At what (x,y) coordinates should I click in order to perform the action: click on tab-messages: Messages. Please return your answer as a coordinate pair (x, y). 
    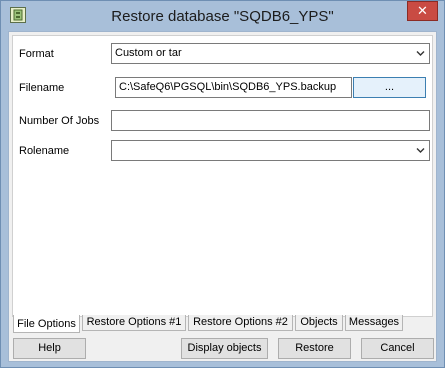
    Looking at the image, I should click on (374, 323).